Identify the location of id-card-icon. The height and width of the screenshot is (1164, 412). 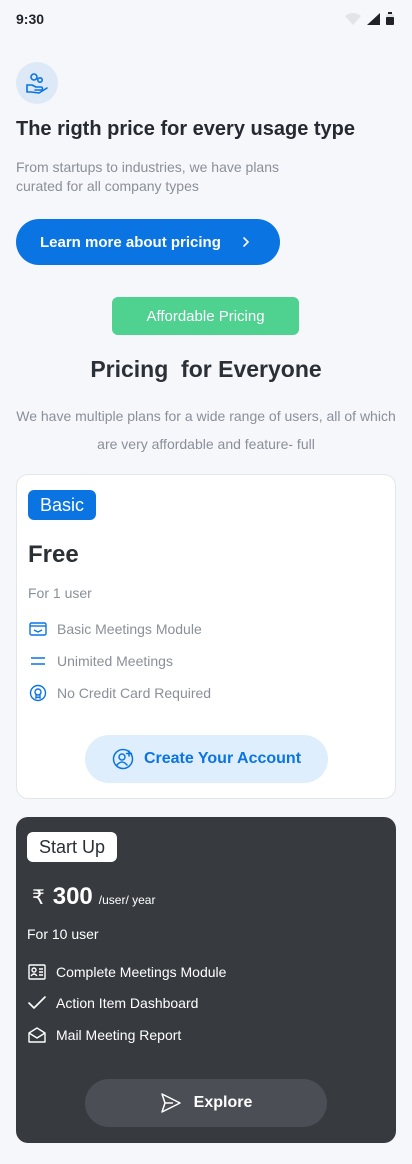
(37, 972).